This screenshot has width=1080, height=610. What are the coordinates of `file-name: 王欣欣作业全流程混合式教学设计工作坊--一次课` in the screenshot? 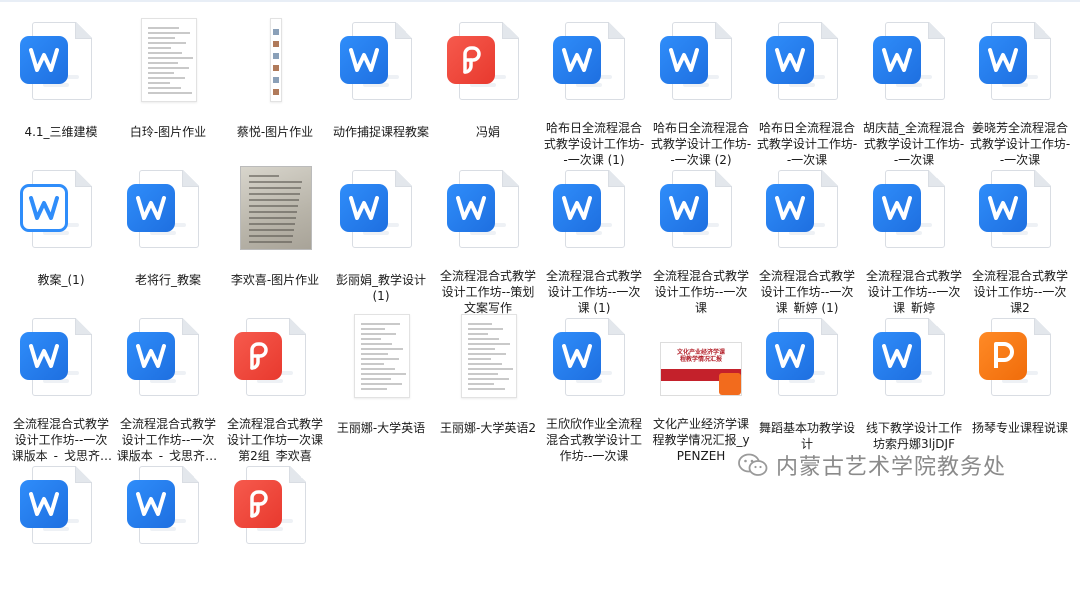 It's located at (593, 439).